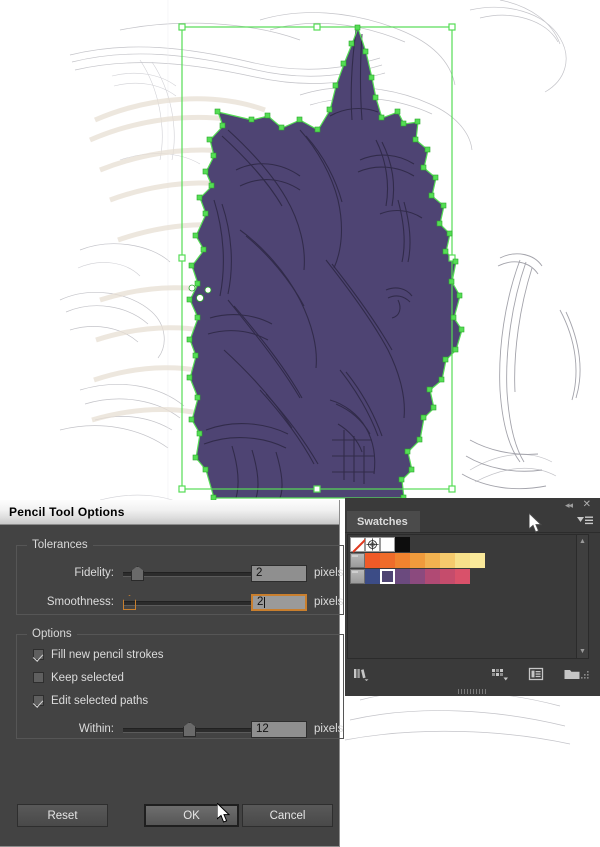 The width and height of the screenshot is (600, 847). I want to click on ok-button: OK, so click(191, 815).